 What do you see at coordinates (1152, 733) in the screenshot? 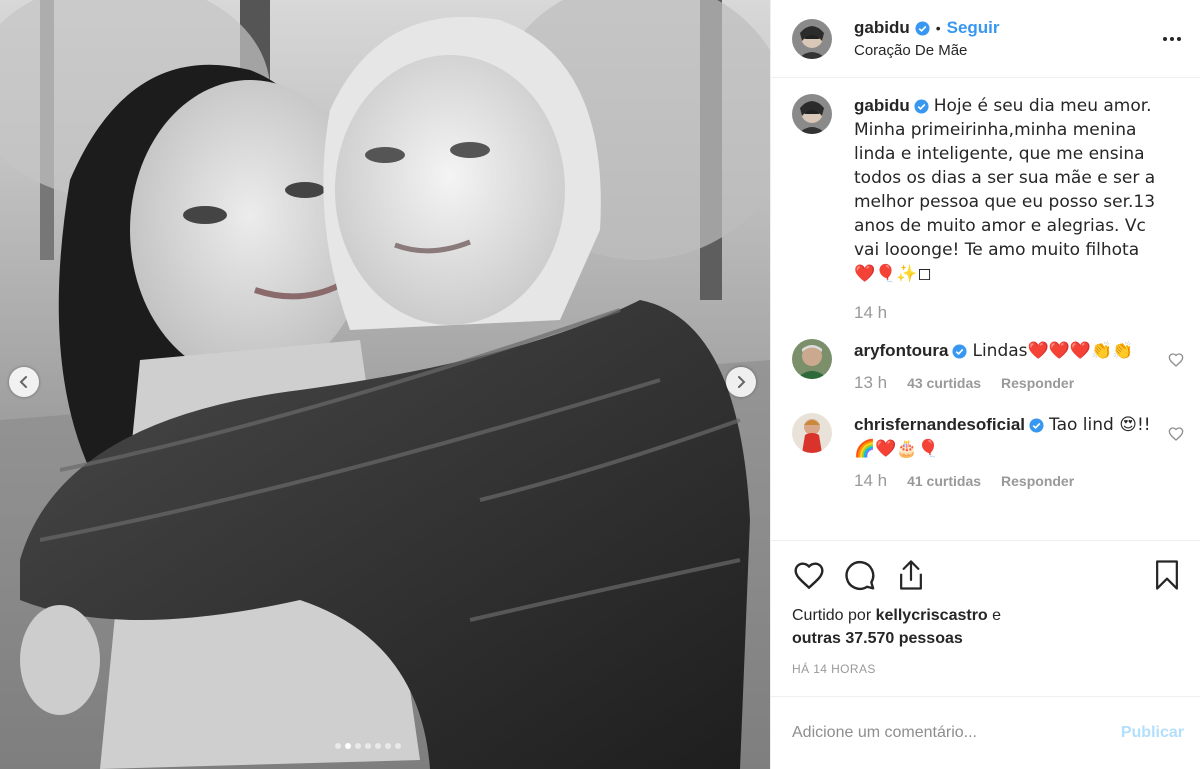
I see `publish-button: Publicar` at bounding box center [1152, 733].